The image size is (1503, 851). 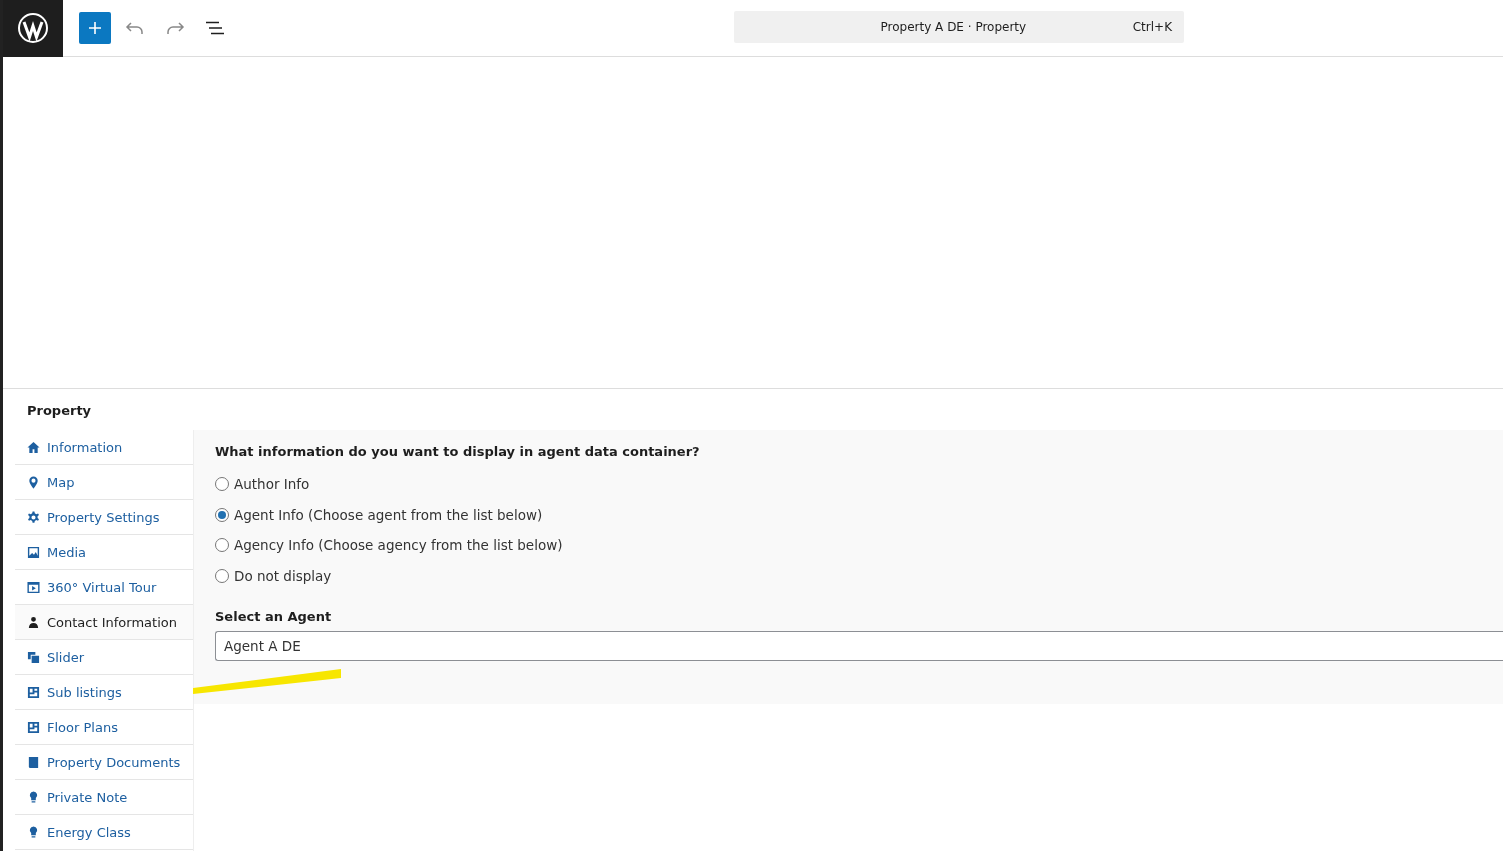 I want to click on radio-option: Author Info, so click(x=859, y=484).